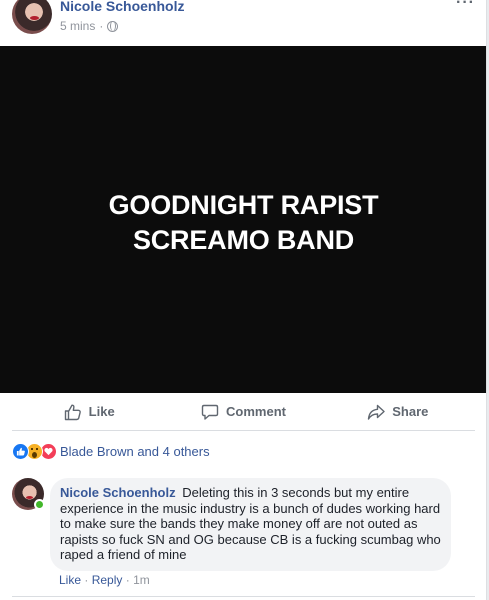 The image size is (489, 600). I want to click on author-avatar, so click(32, 17).